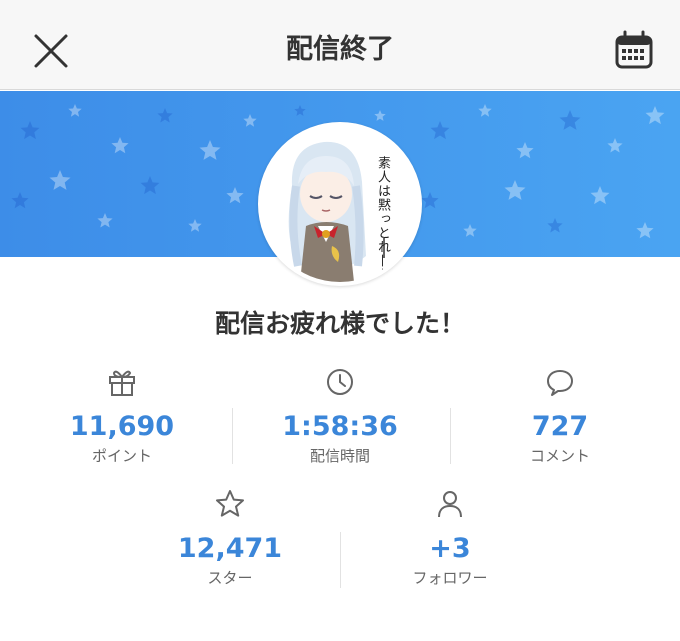  Describe the element at coordinates (450, 548) in the screenshot. I see `followers-value: +3` at that location.